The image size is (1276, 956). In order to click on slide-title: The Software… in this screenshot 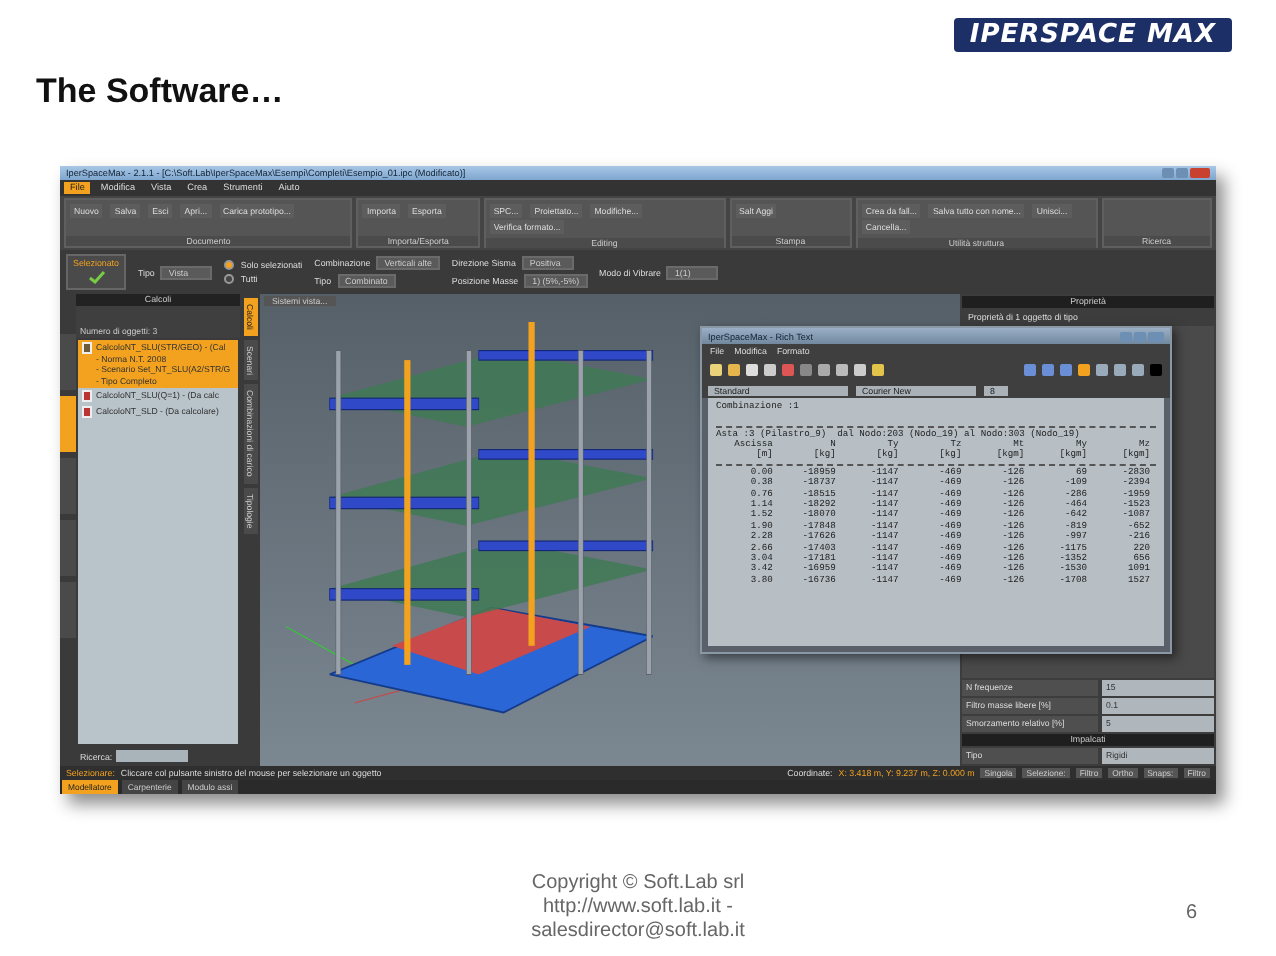, I will do `click(160, 92)`.